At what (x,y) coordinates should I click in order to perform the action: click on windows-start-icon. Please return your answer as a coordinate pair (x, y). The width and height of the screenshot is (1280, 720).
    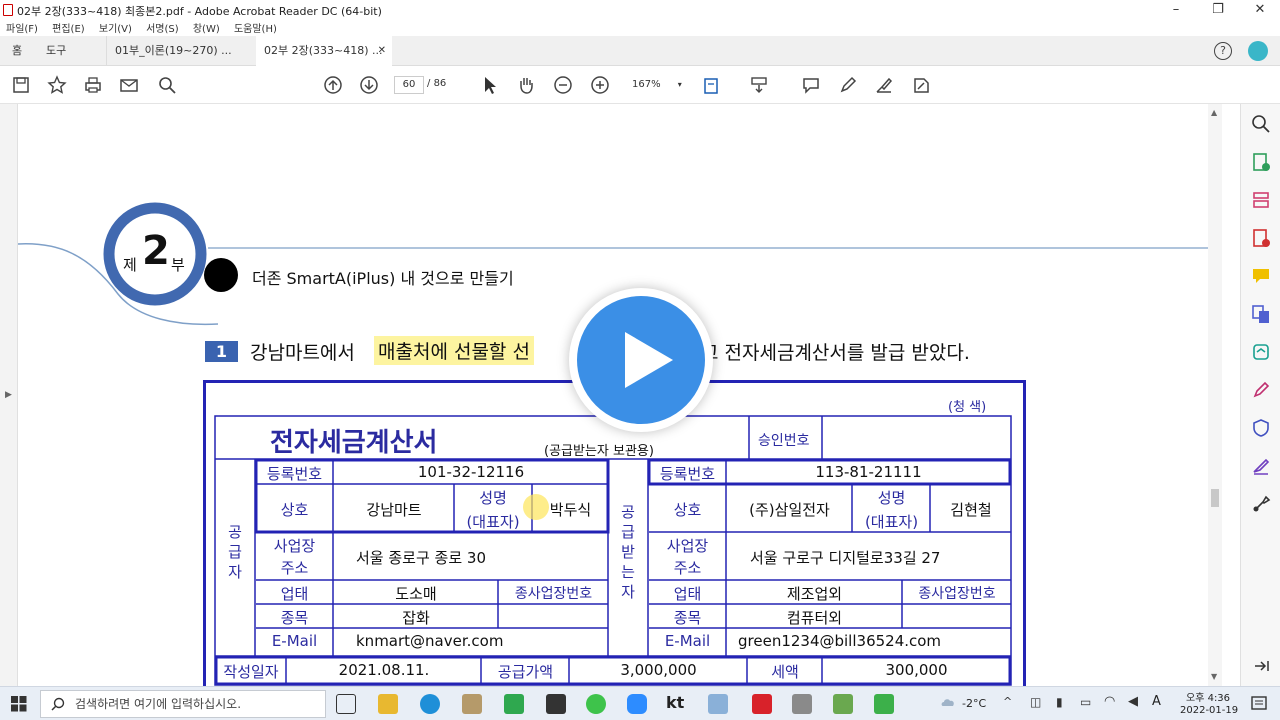
    Looking at the image, I should click on (19, 704).